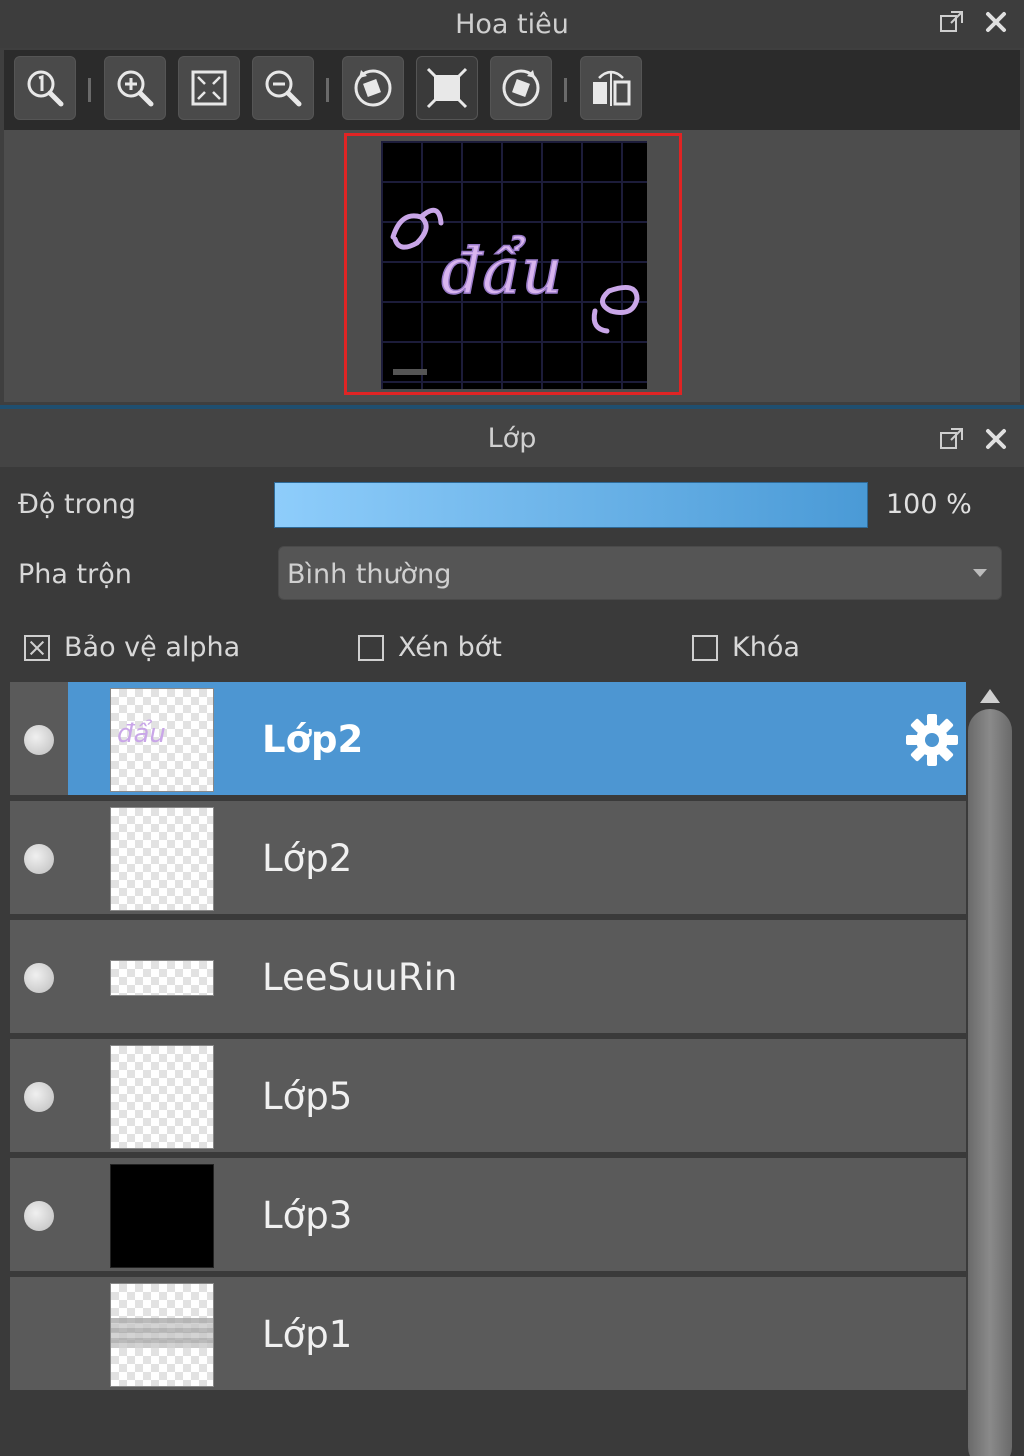  Describe the element at coordinates (488, 740) in the screenshot. I see `layer-row: đẩu Lớp2` at that location.